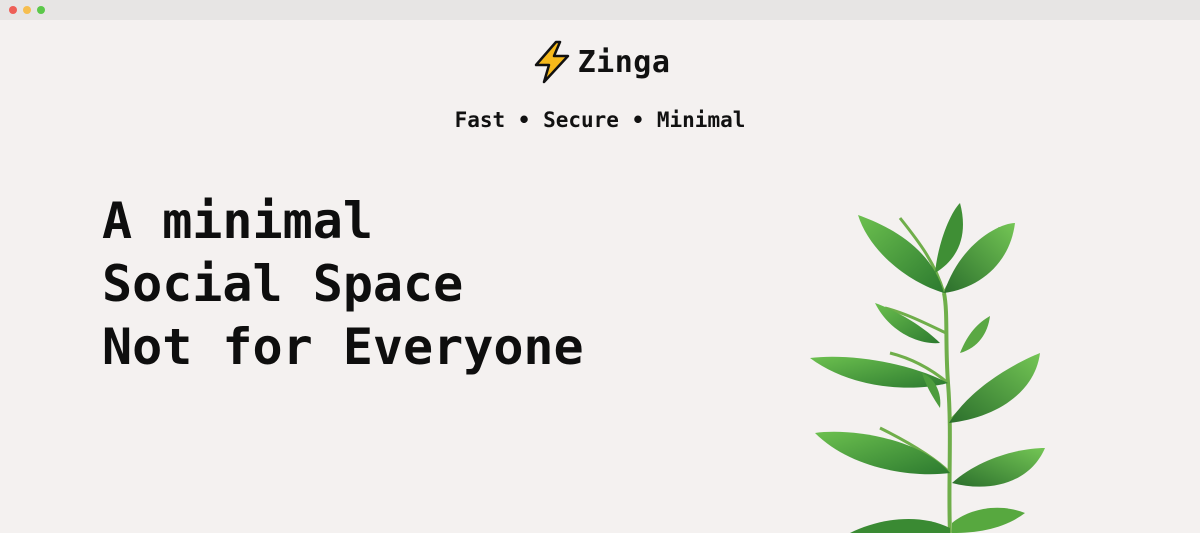  I want to click on lightning-bolt-icon, so click(551, 62).